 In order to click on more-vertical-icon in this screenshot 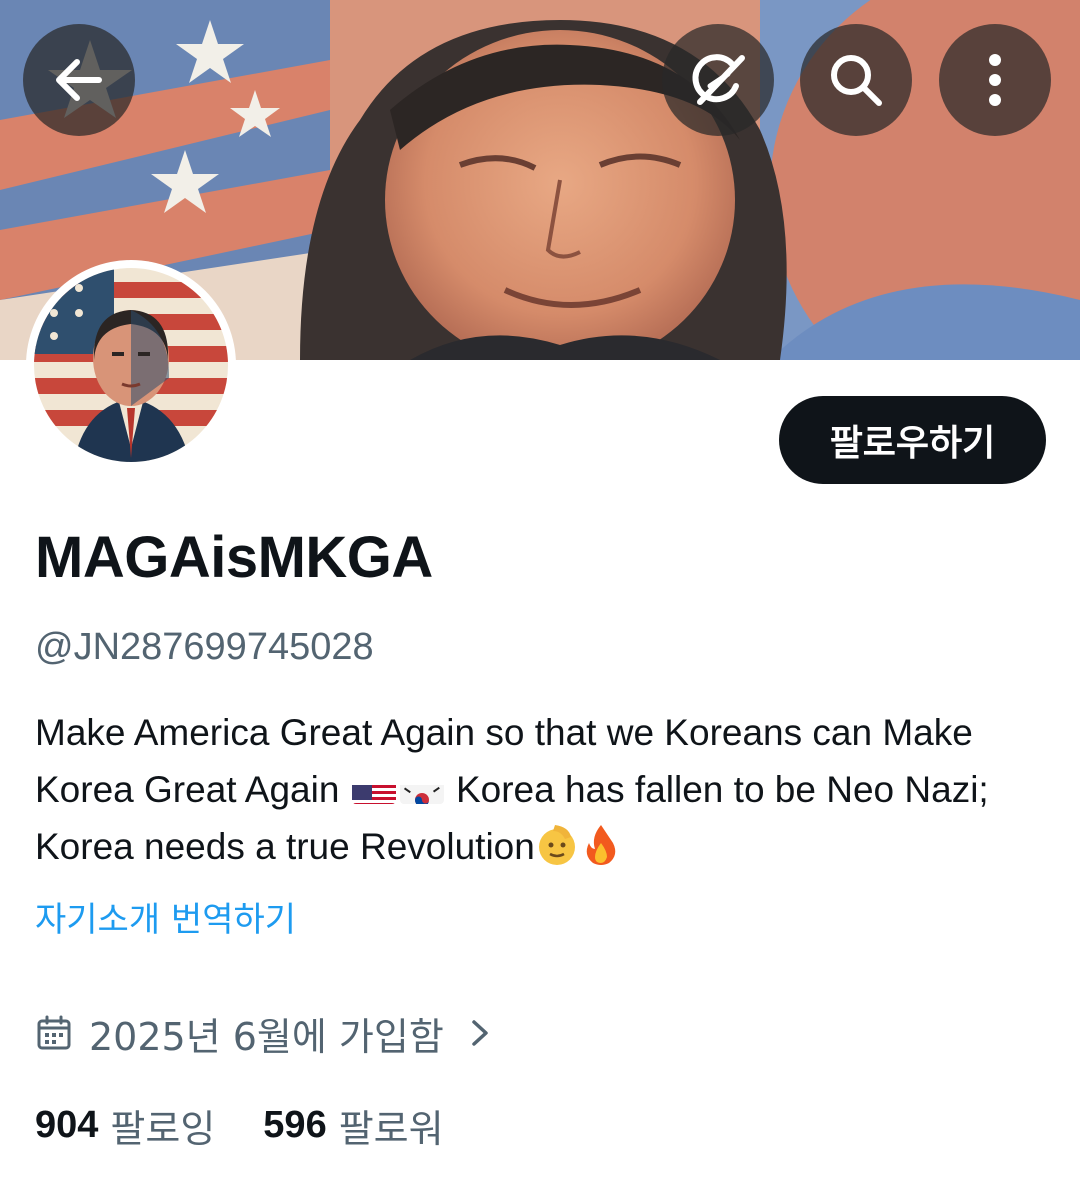, I will do `click(995, 80)`.